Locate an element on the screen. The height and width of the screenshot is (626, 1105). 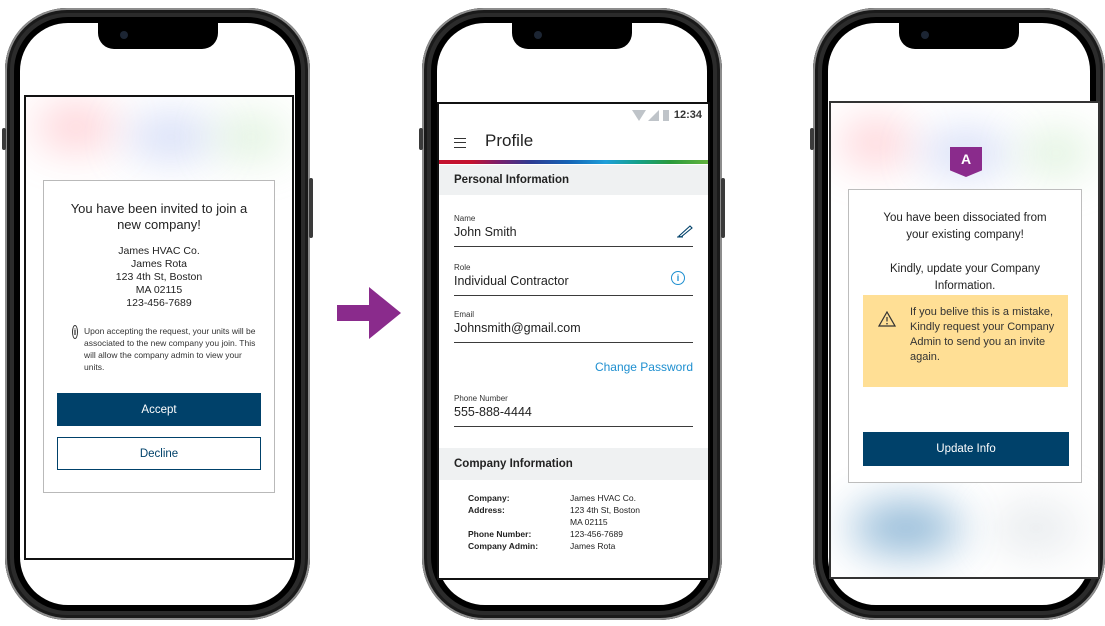
street-address: 123 4th St, Boston is located at coordinates (159, 277).